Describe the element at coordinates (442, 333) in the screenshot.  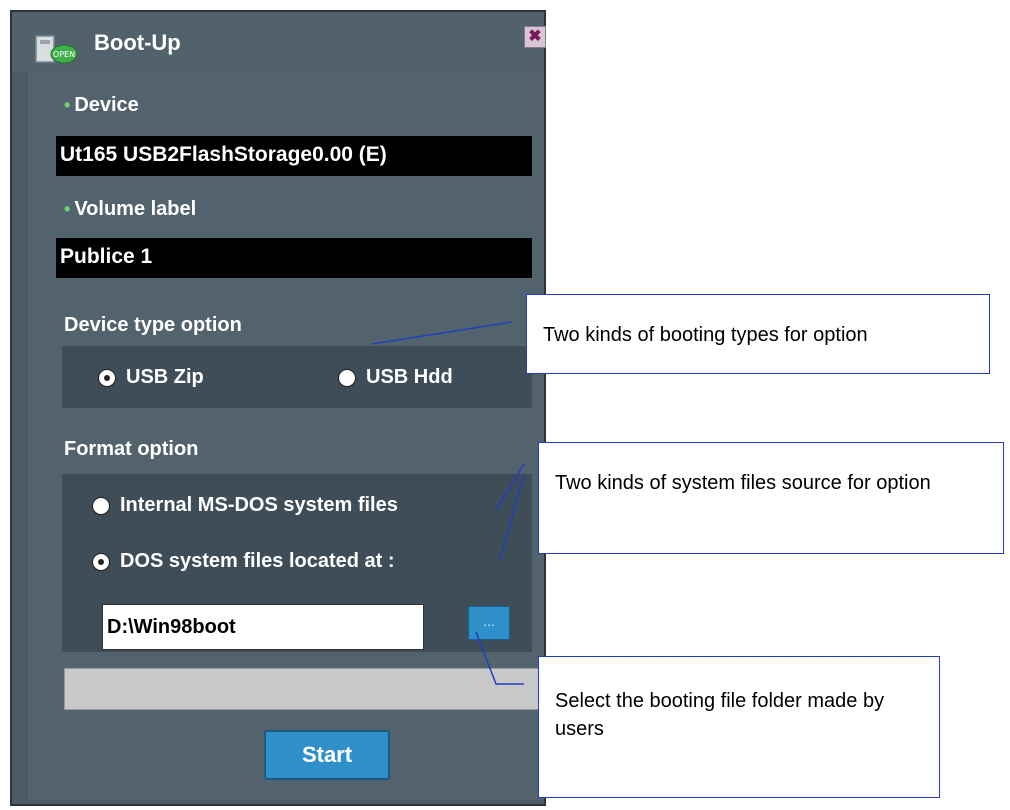
I see `callout-line-booting` at that location.